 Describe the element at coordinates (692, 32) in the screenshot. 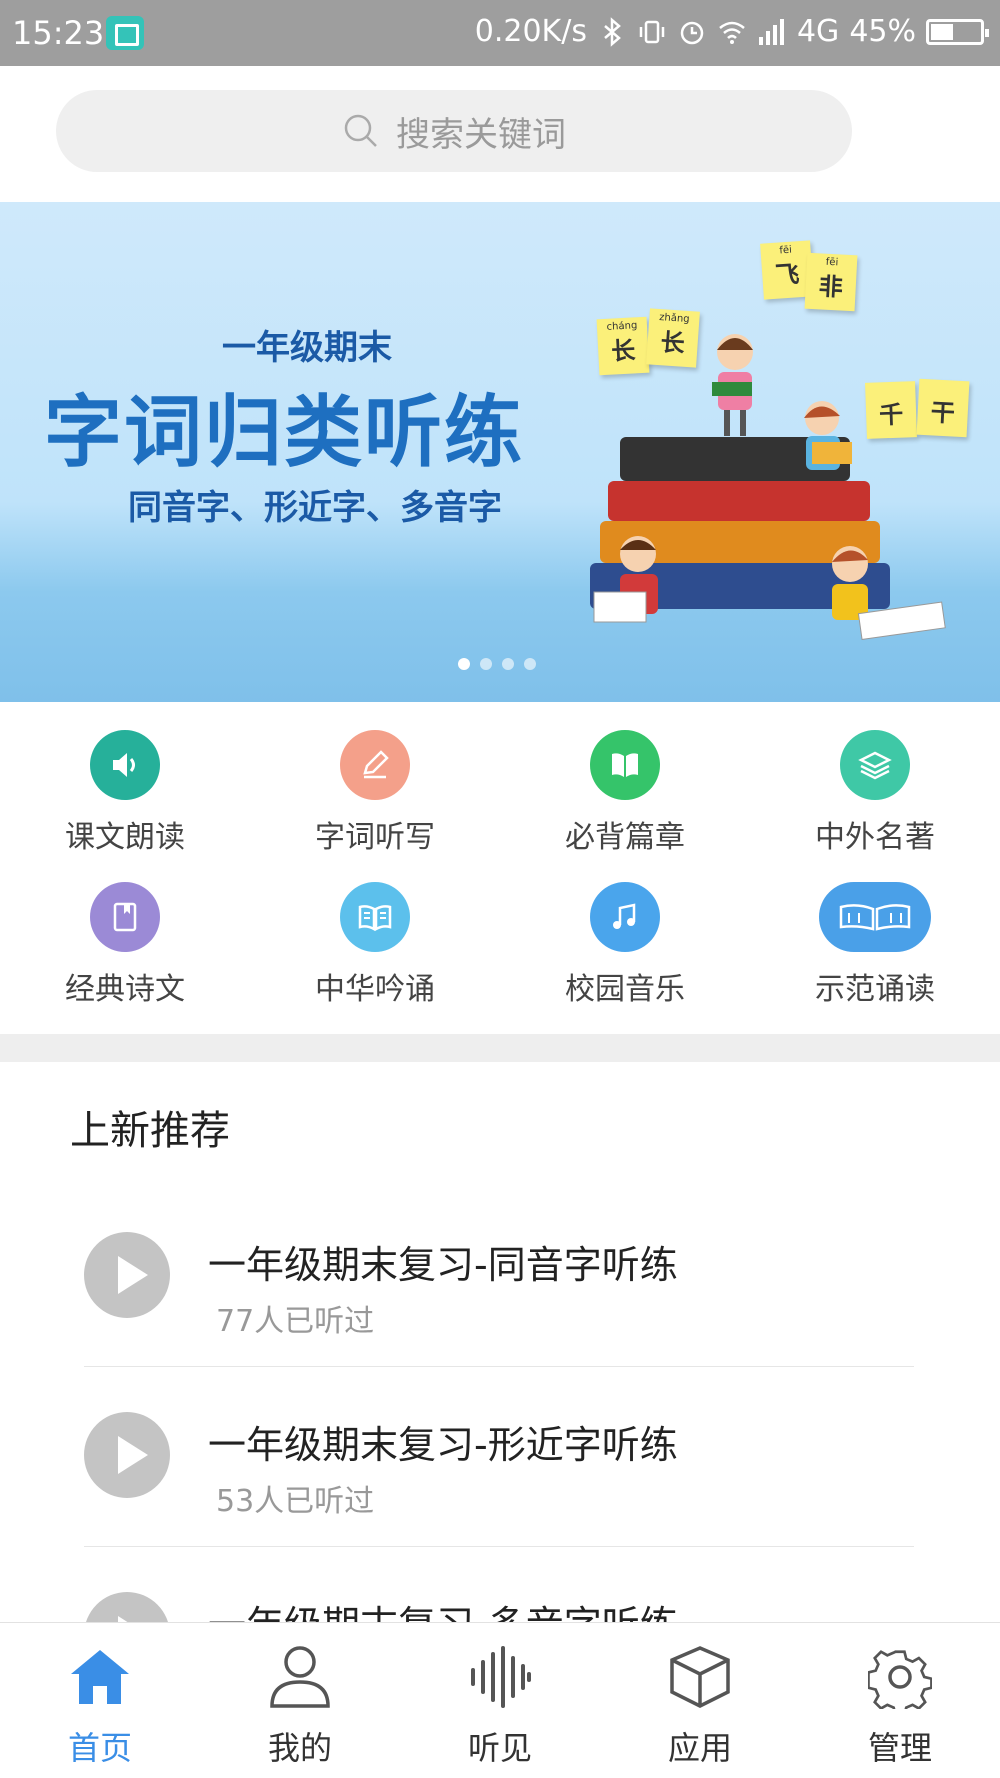

I see `alarm-icon` at that location.